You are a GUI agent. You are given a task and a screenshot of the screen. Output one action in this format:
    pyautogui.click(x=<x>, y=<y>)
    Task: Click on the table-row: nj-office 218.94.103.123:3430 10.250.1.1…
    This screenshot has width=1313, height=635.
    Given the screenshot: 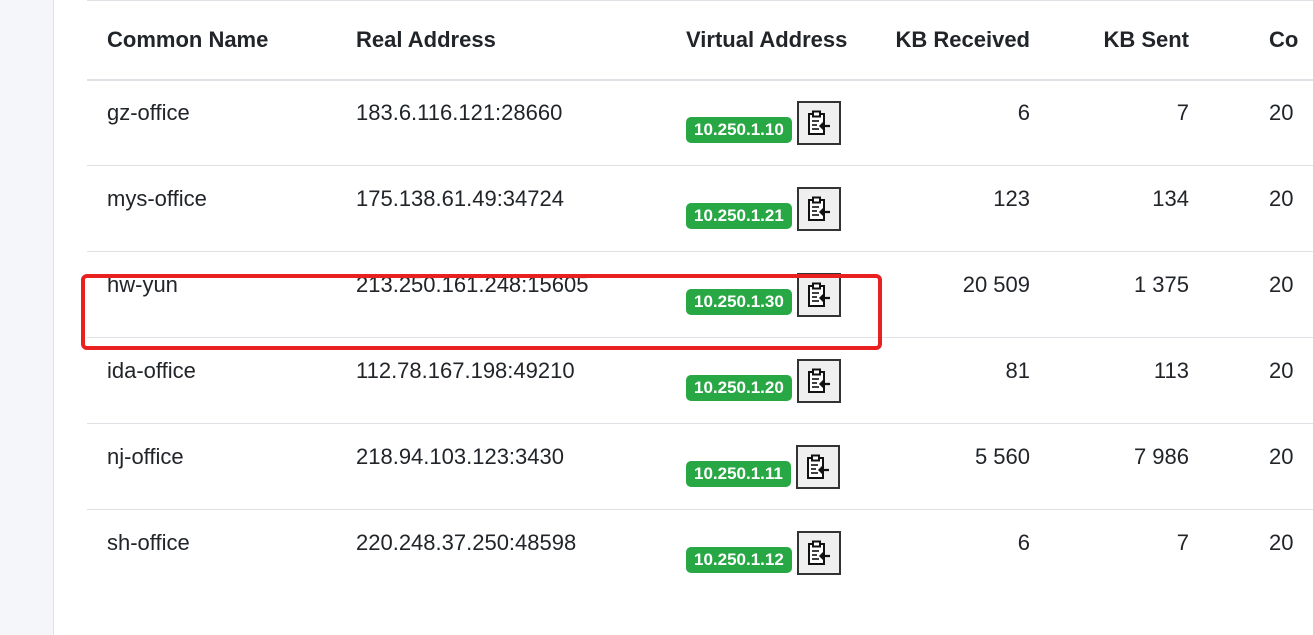 What is the action you would take?
    pyautogui.click(x=700, y=467)
    